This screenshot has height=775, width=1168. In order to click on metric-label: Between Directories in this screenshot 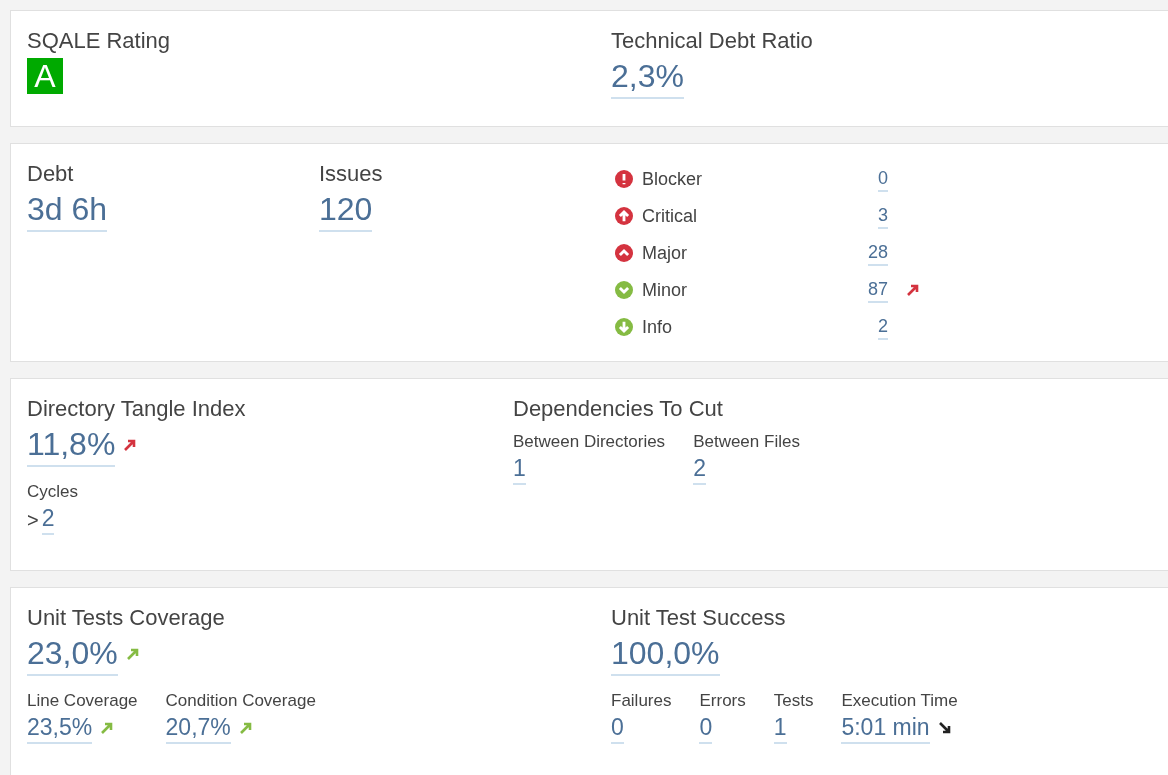, I will do `click(589, 442)`.